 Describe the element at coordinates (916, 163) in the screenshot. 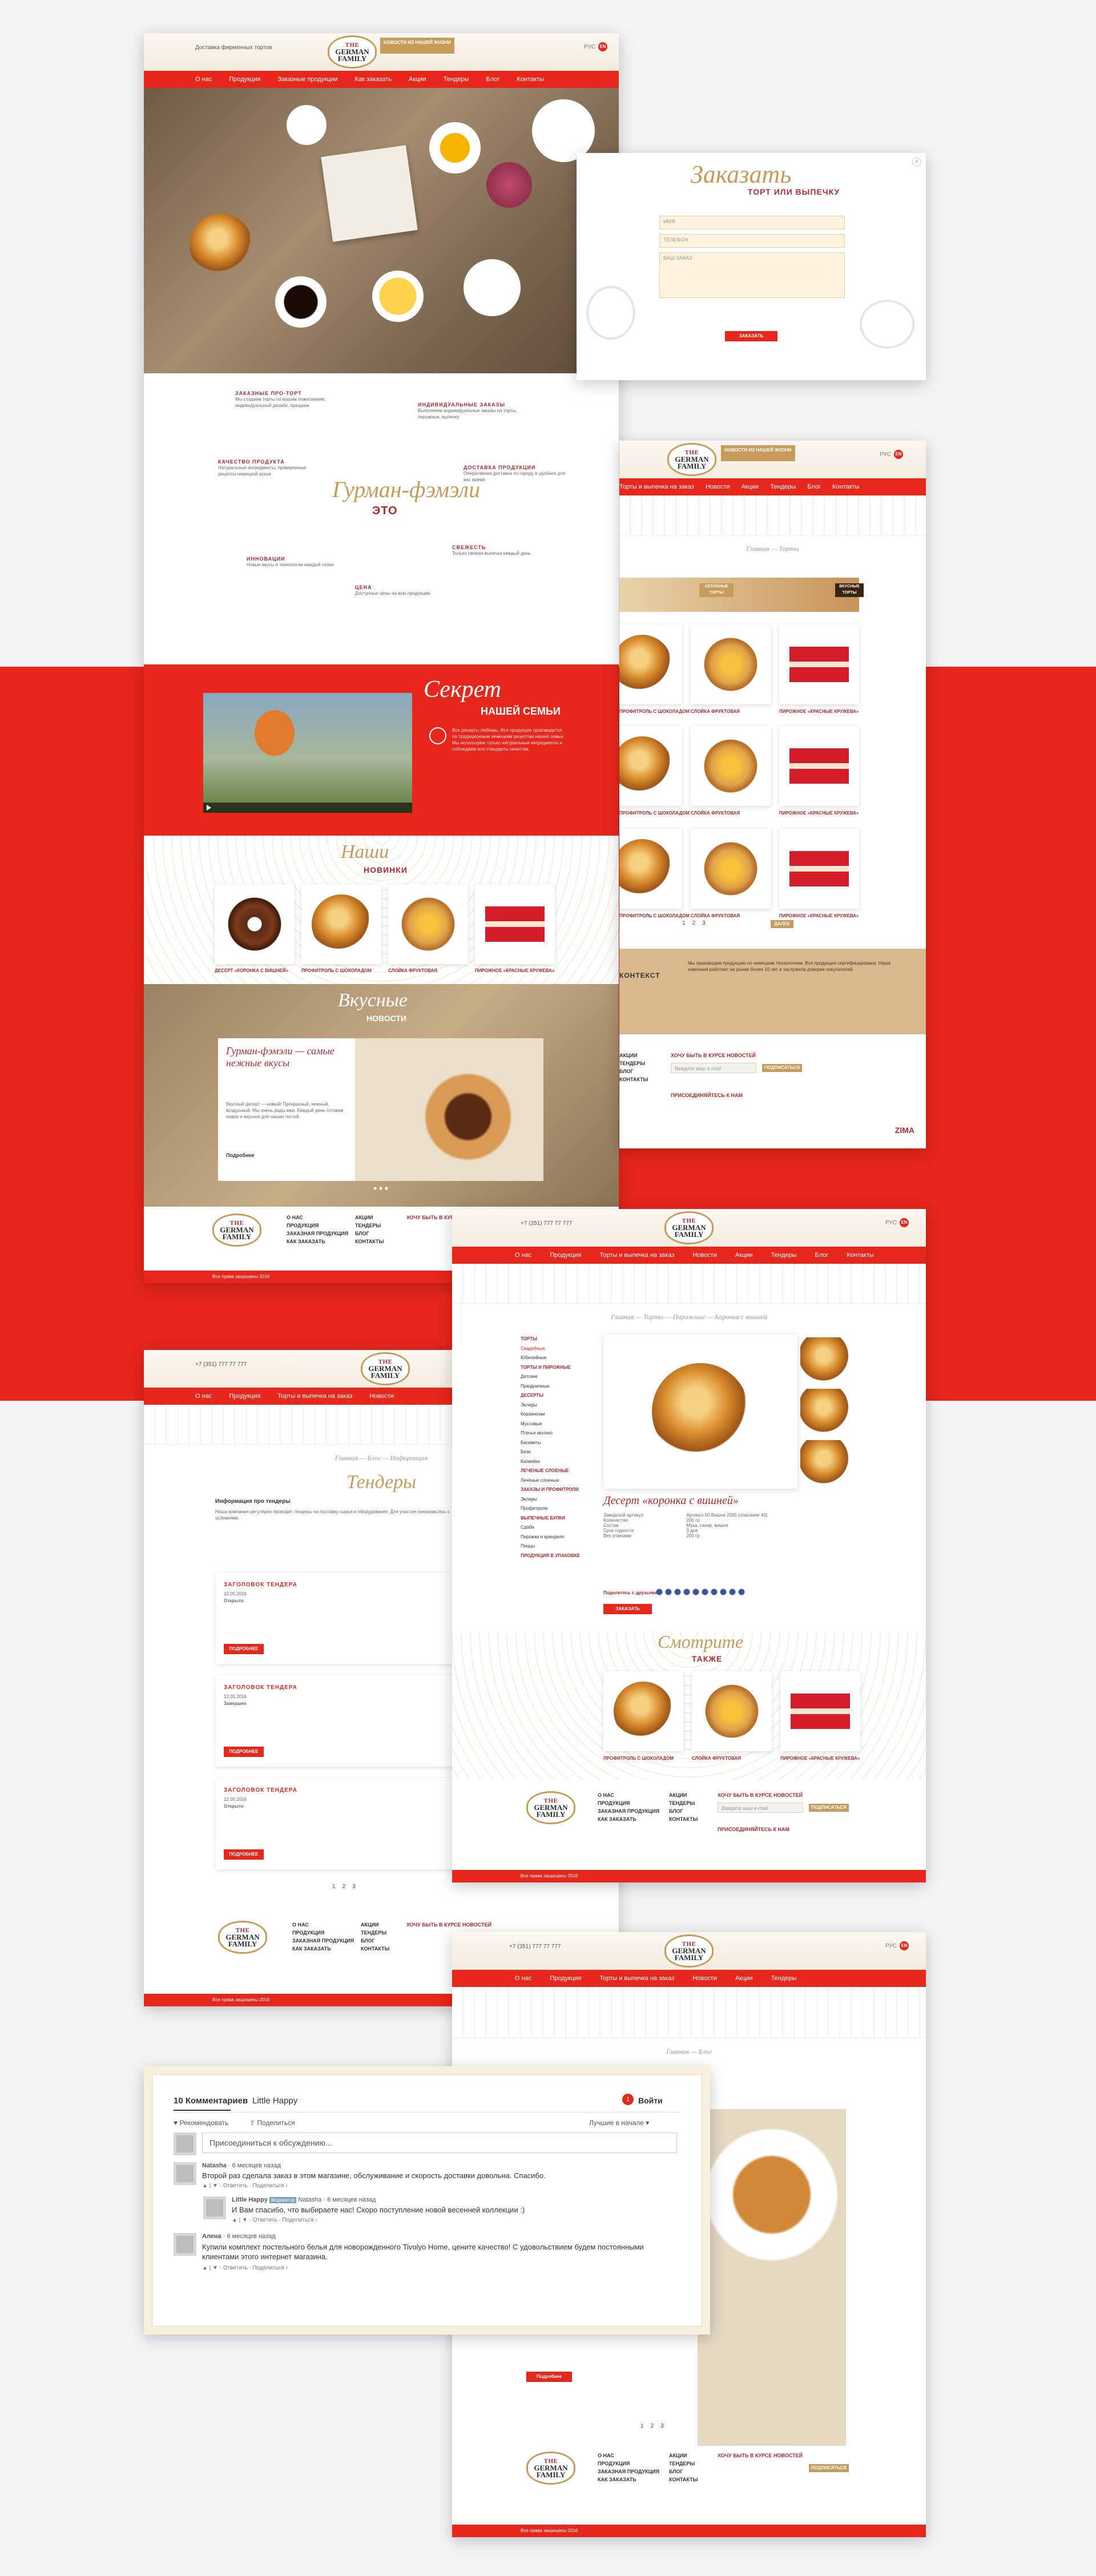

I see `close-icon: ×` at that location.